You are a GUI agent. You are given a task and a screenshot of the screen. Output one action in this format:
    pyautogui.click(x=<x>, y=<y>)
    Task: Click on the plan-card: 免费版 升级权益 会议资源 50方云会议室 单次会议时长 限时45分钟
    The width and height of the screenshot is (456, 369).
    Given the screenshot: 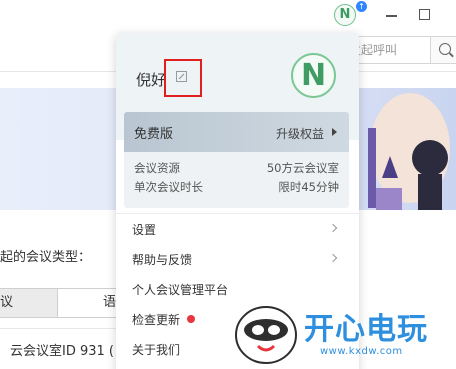 What is the action you would take?
    pyautogui.click(x=236, y=160)
    